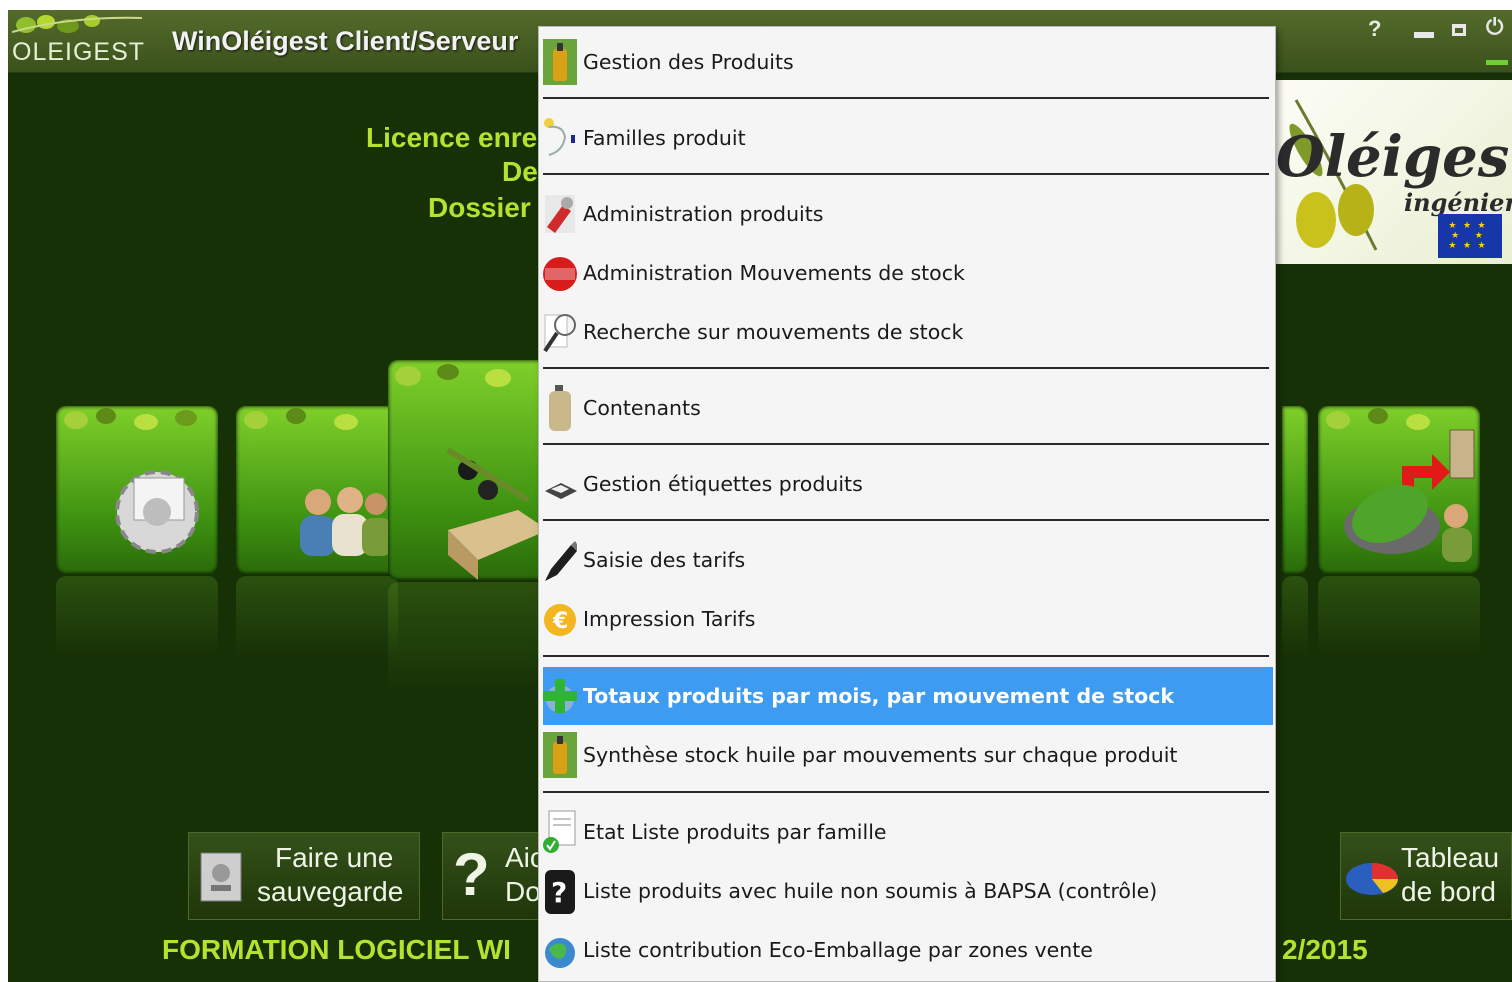 The image size is (1512, 982). Describe the element at coordinates (560, 408) in the screenshot. I see `container-bottle-icon` at that location.